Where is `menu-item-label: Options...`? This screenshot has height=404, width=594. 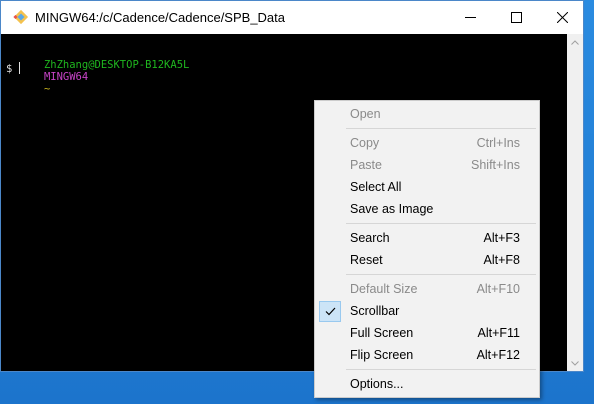
menu-item-label: Options... is located at coordinates (377, 384).